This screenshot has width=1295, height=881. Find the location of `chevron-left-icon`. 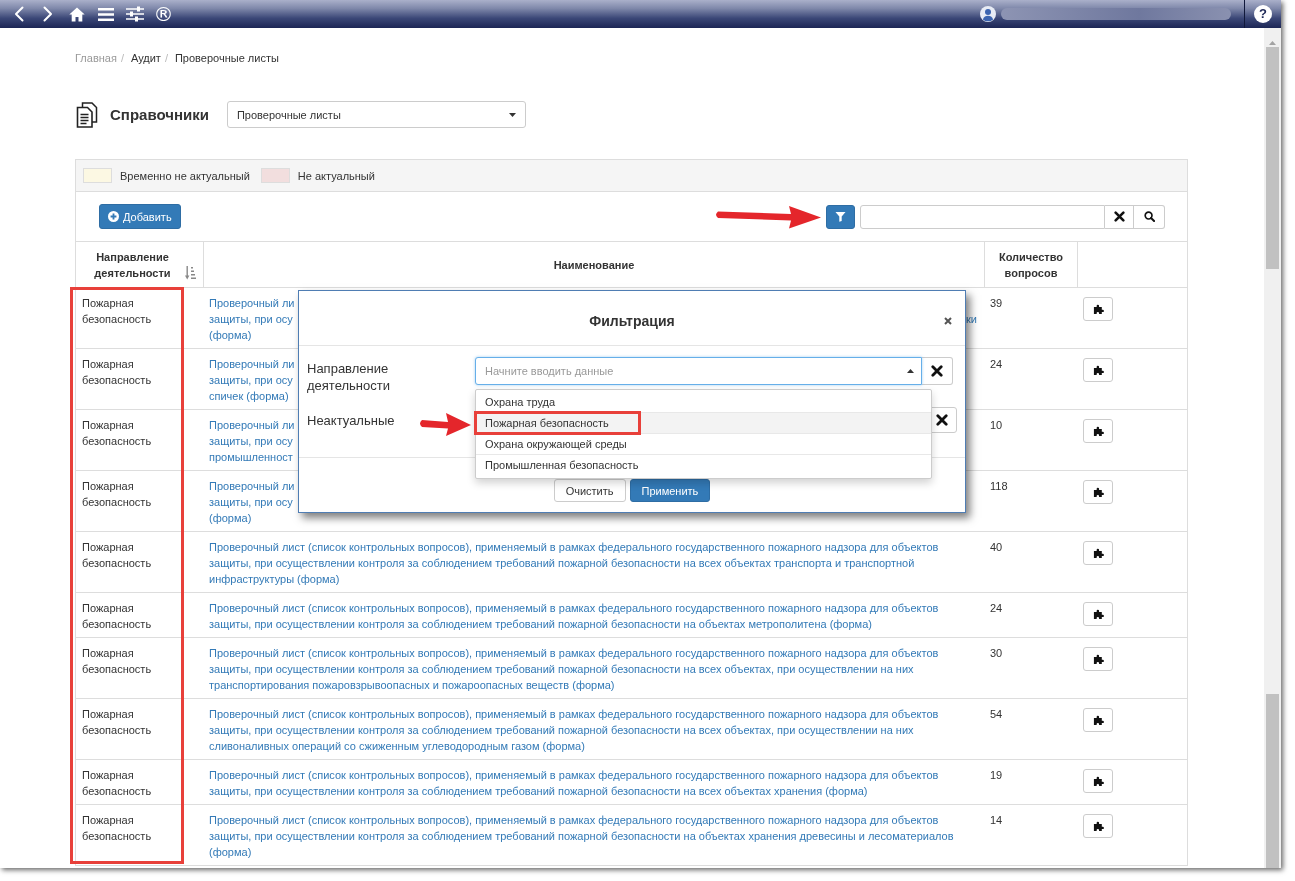

chevron-left-icon is located at coordinates (18, 14).